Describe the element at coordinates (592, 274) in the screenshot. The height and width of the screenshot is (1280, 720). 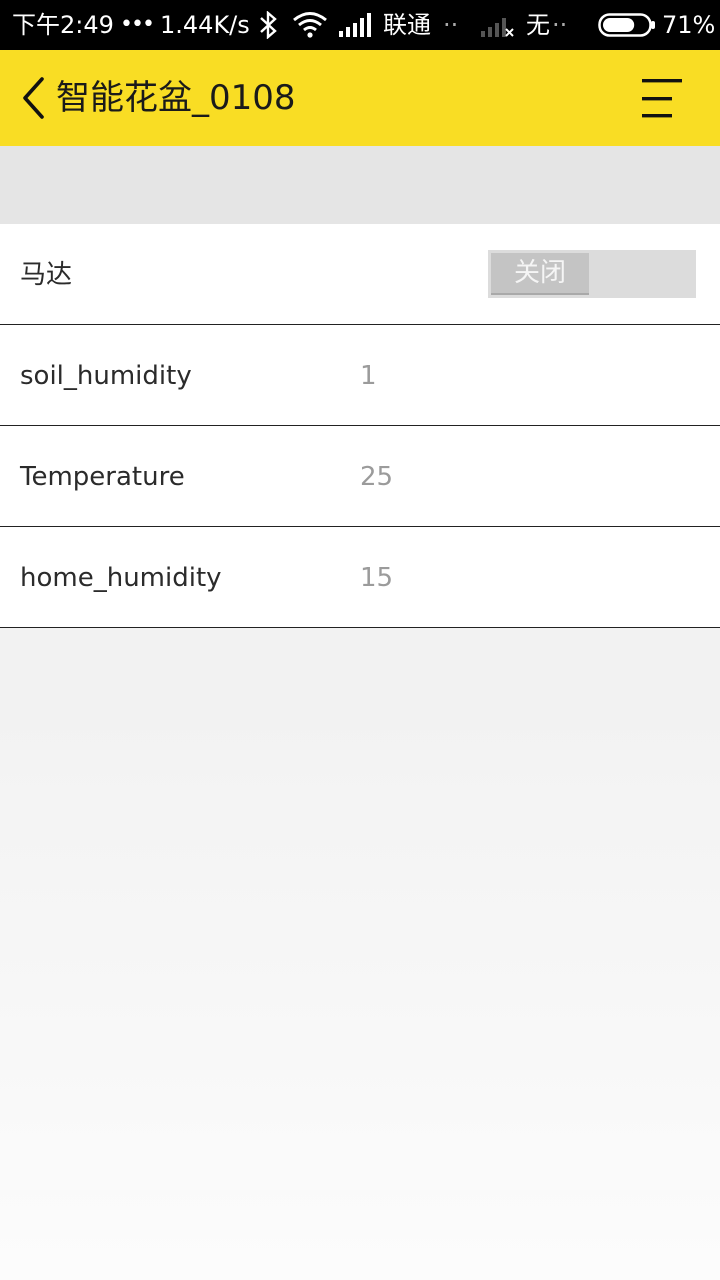
I see `motor-toggle: 关闭` at that location.